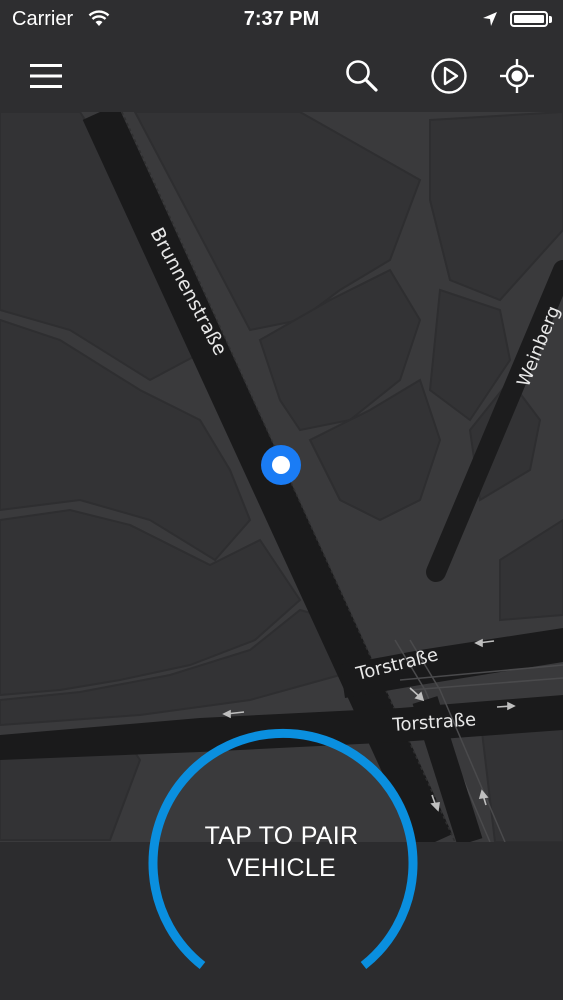 This screenshot has height=1000, width=563. Describe the element at coordinates (281, 76) in the screenshot. I see `nav-bar` at that location.